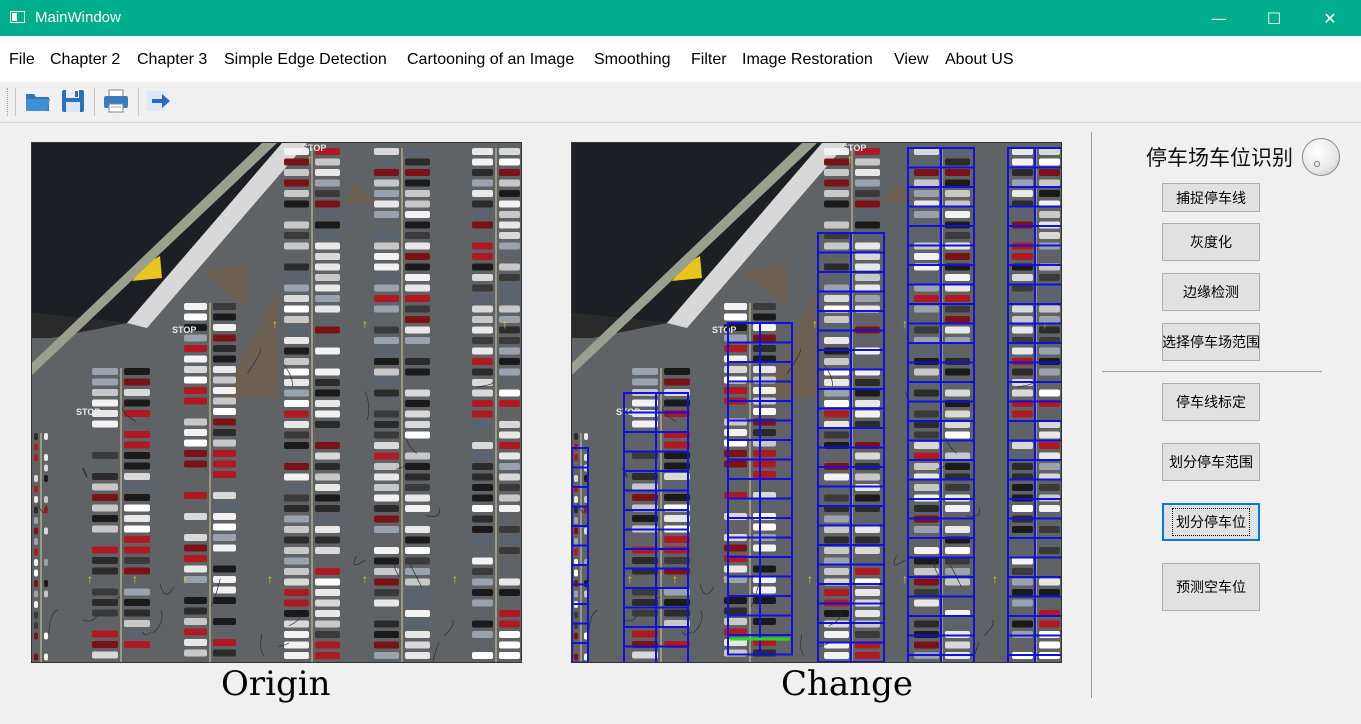  What do you see at coordinates (85, 60) in the screenshot?
I see `menu-chapter-2: Chapter 2` at bounding box center [85, 60].